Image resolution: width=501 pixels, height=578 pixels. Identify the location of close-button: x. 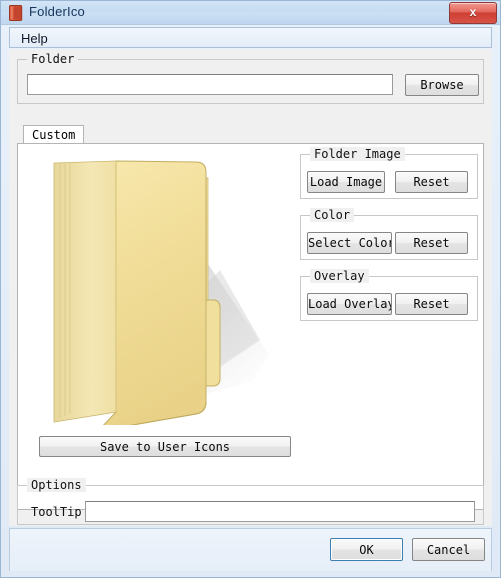
(473, 13).